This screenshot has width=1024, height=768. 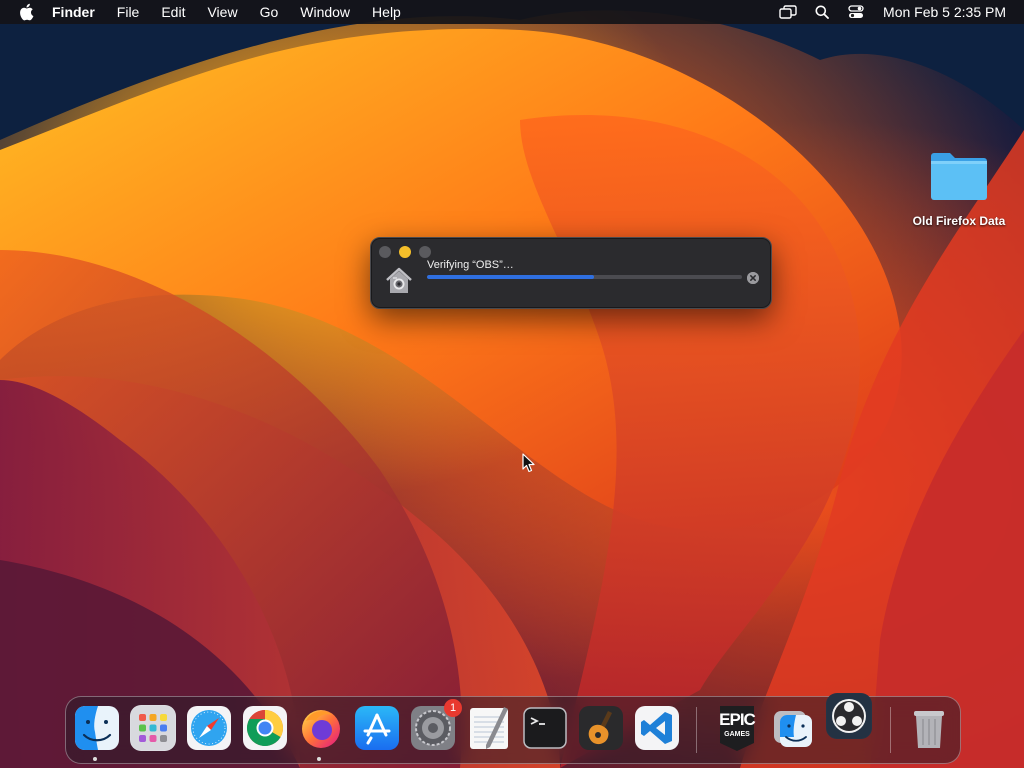 I want to click on spotlight-search-icon, so click(x=822, y=12).